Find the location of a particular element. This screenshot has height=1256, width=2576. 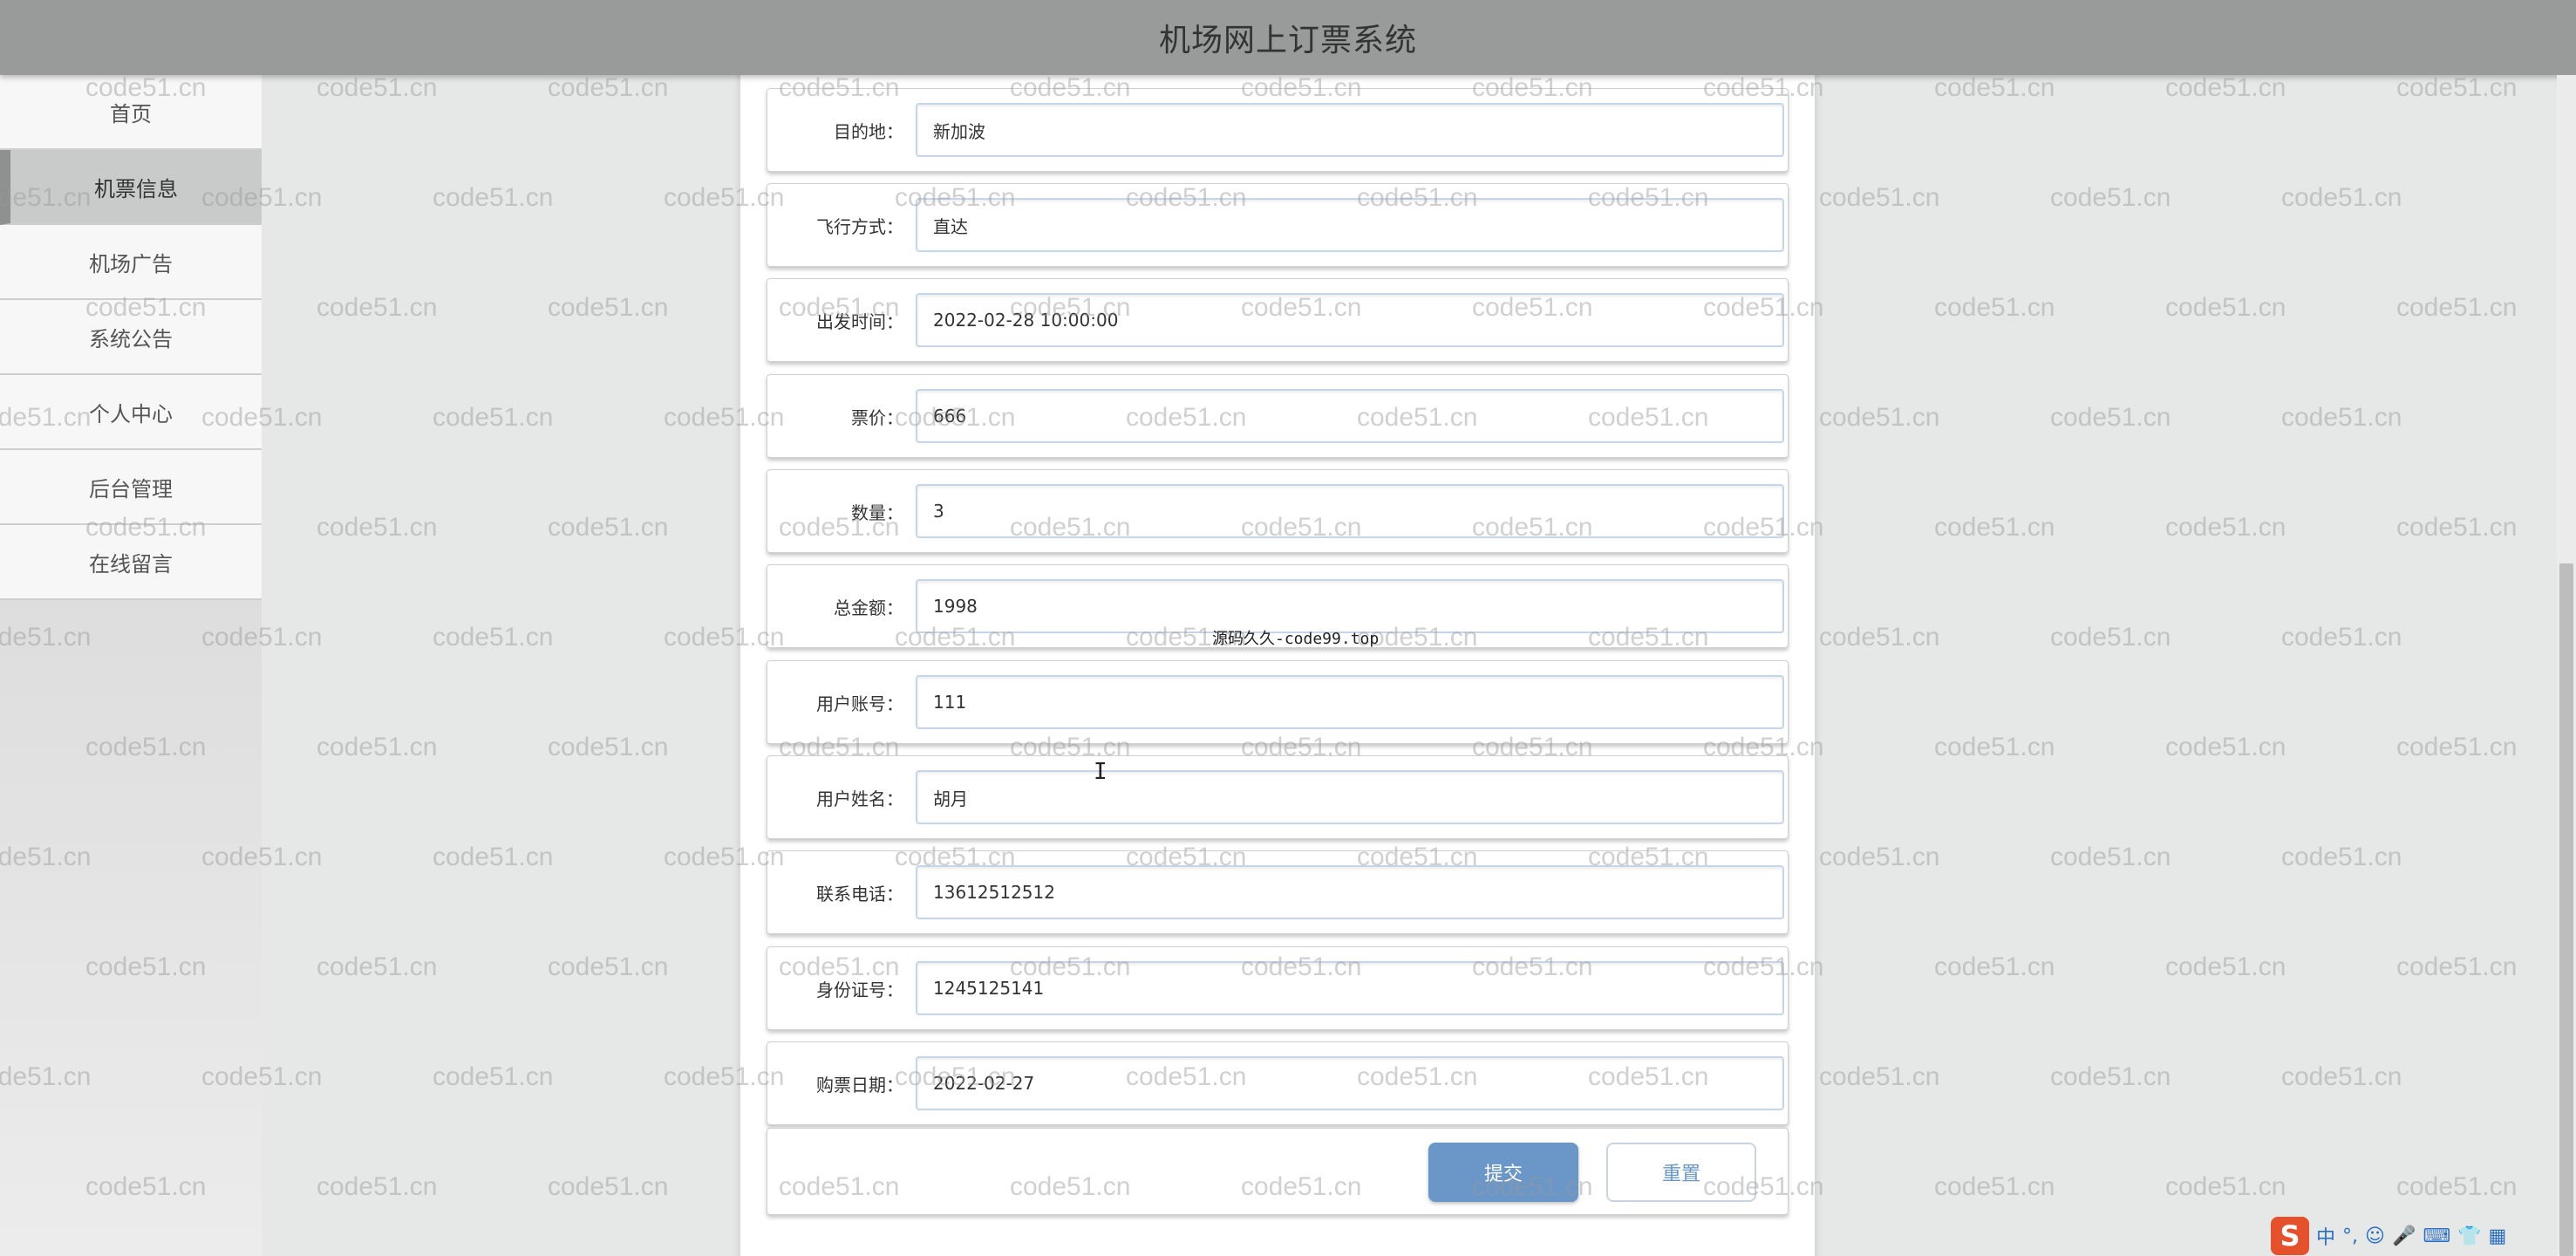

form-row-price: 票价： is located at coordinates (1278, 416).